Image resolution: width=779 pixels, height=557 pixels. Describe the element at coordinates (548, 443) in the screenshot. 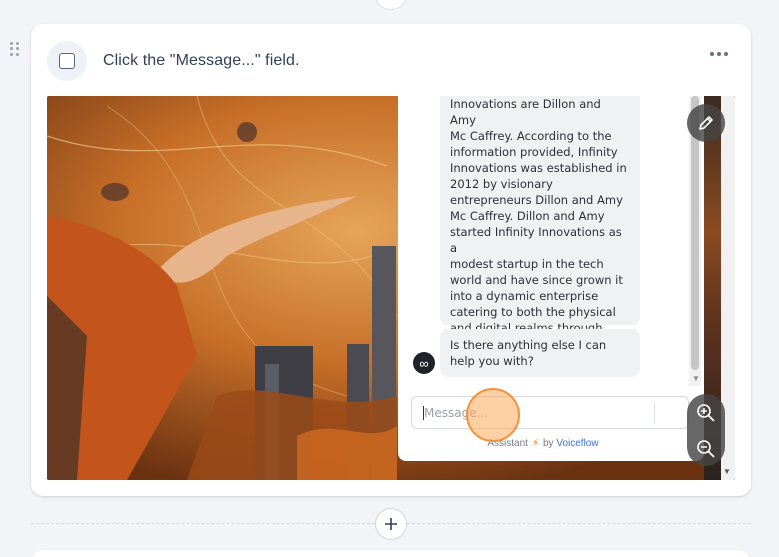

I see `footer-by-label: by` at that location.